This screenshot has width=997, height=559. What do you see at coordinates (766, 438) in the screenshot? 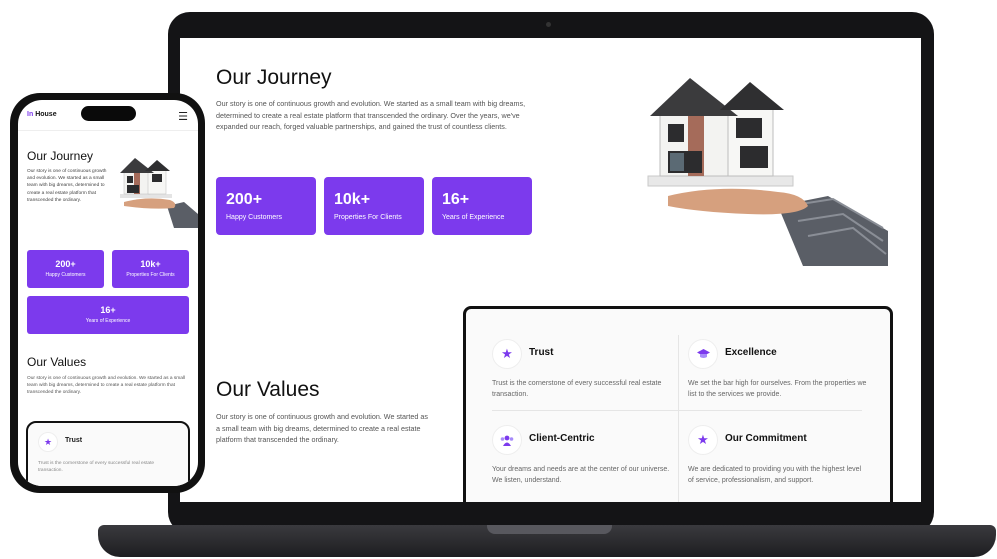
I see `value-name: Our Commitment` at bounding box center [766, 438].